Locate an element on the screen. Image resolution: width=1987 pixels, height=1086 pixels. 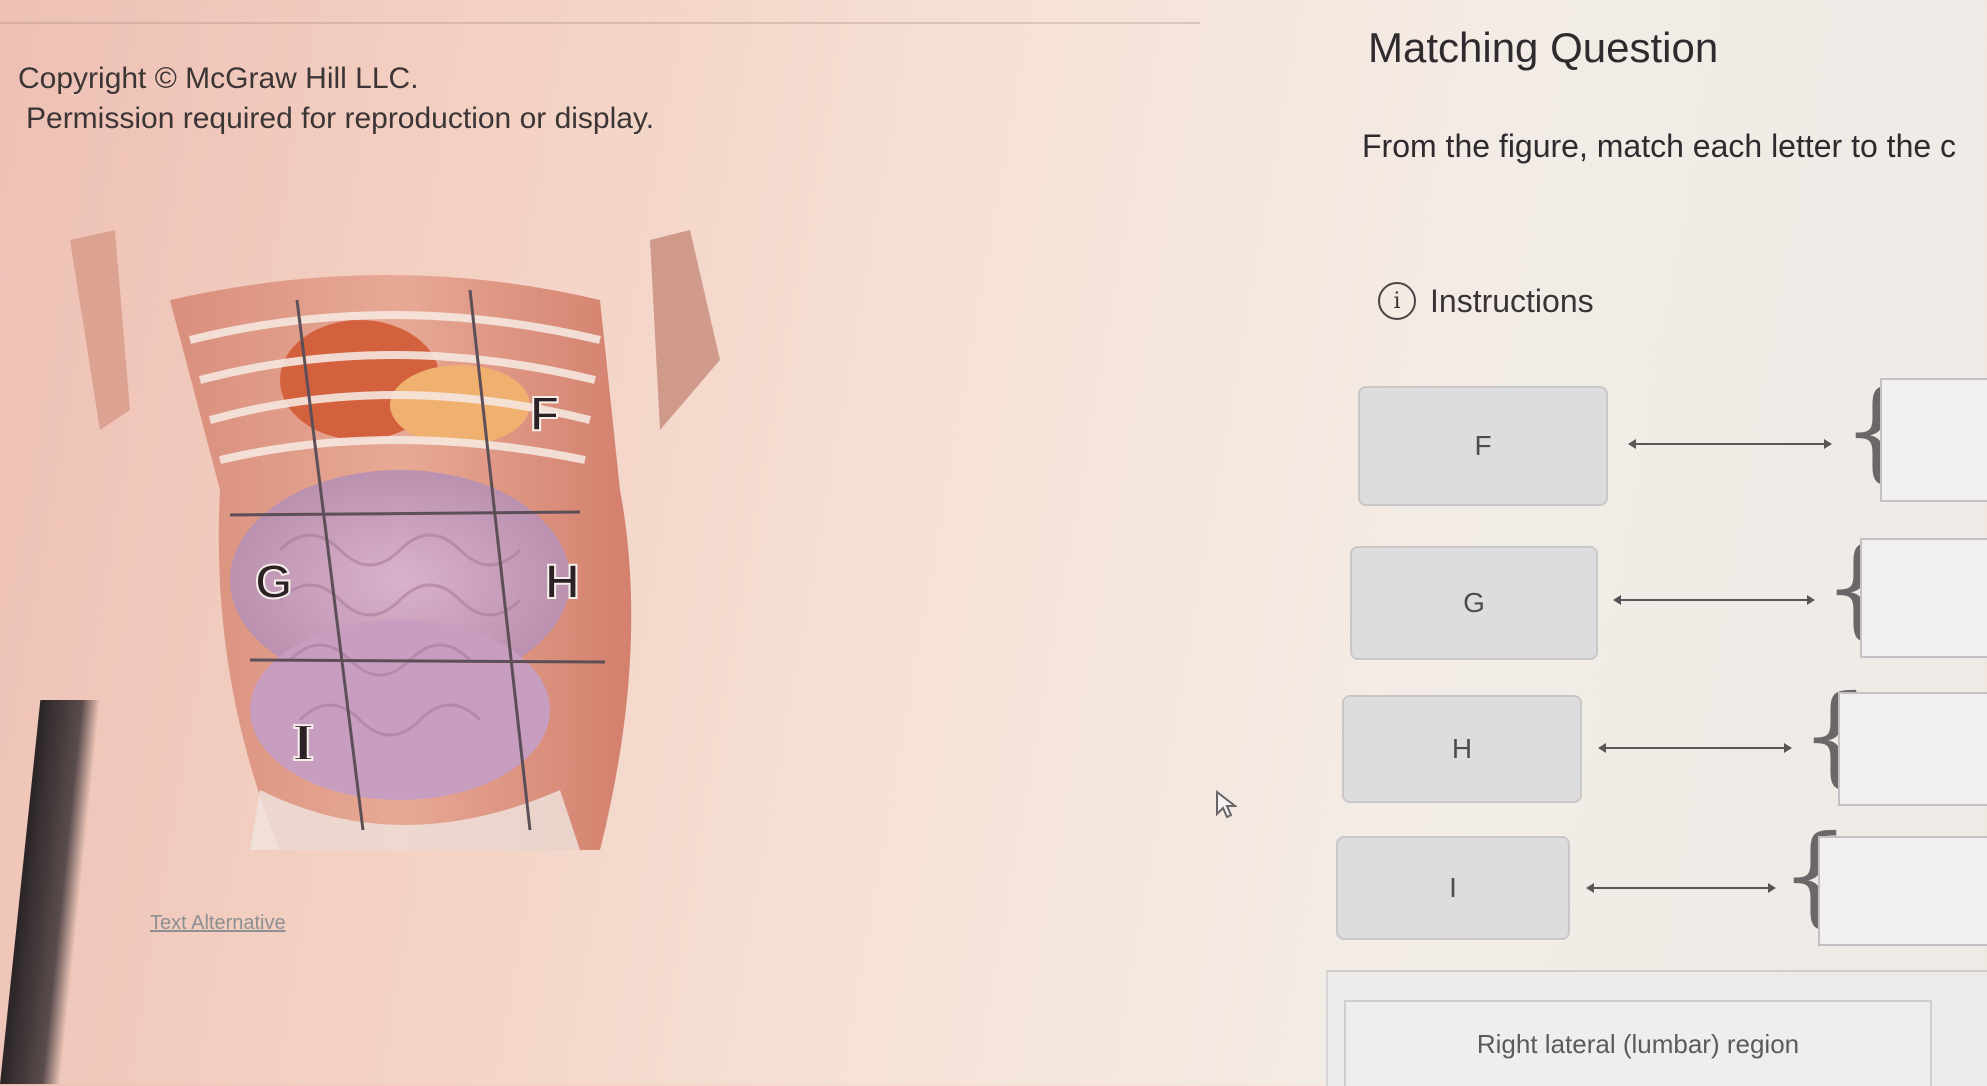
drop-target-h is located at coordinates (1912, 749).